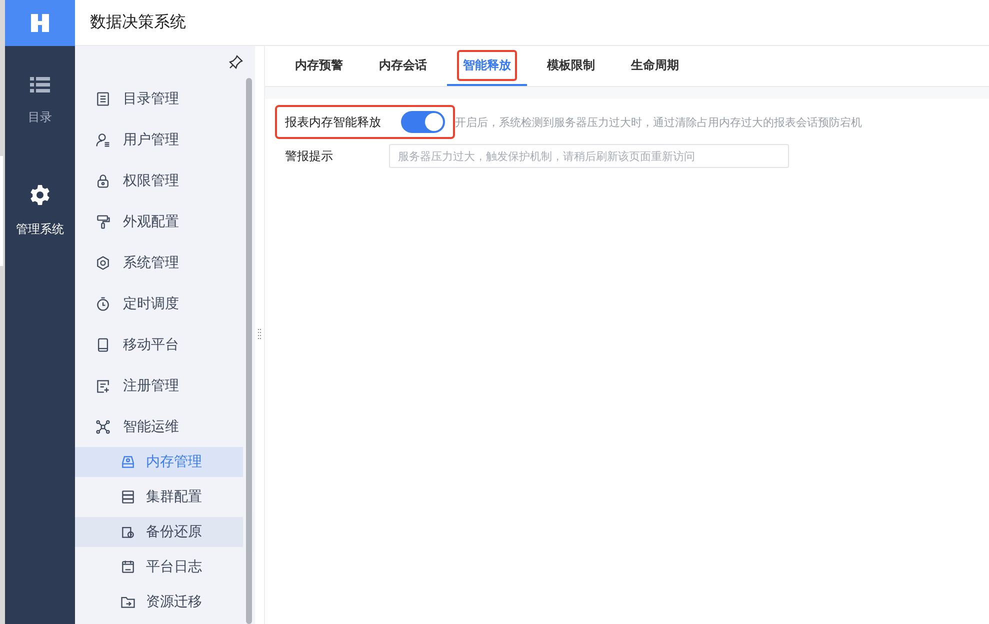 This screenshot has width=989, height=624. Describe the element at coordinates (103, 386) in the screenshot. I see `form-icon` at that location.